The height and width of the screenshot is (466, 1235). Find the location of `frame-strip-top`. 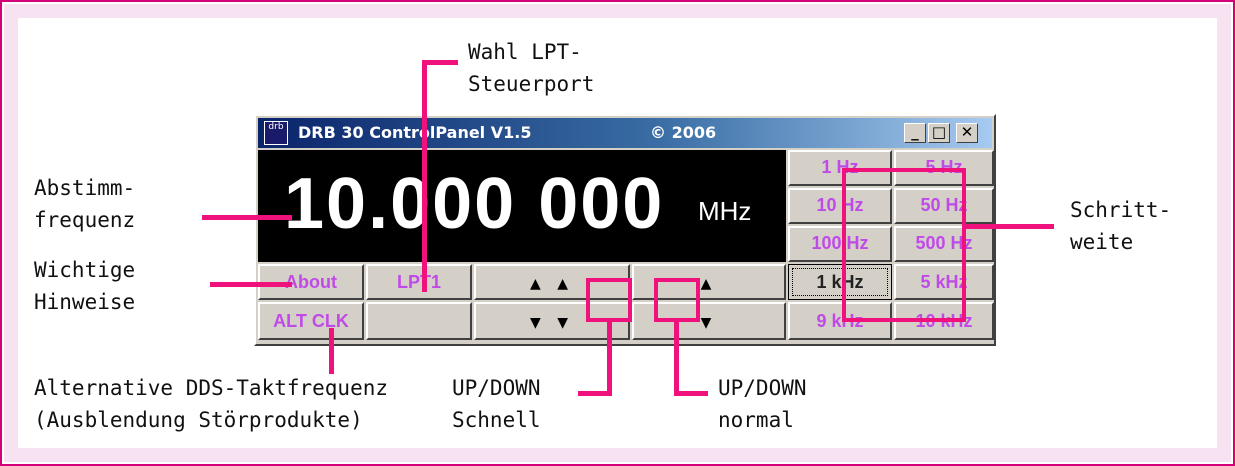

frame-strip-top is located at coordinates (617, 11).